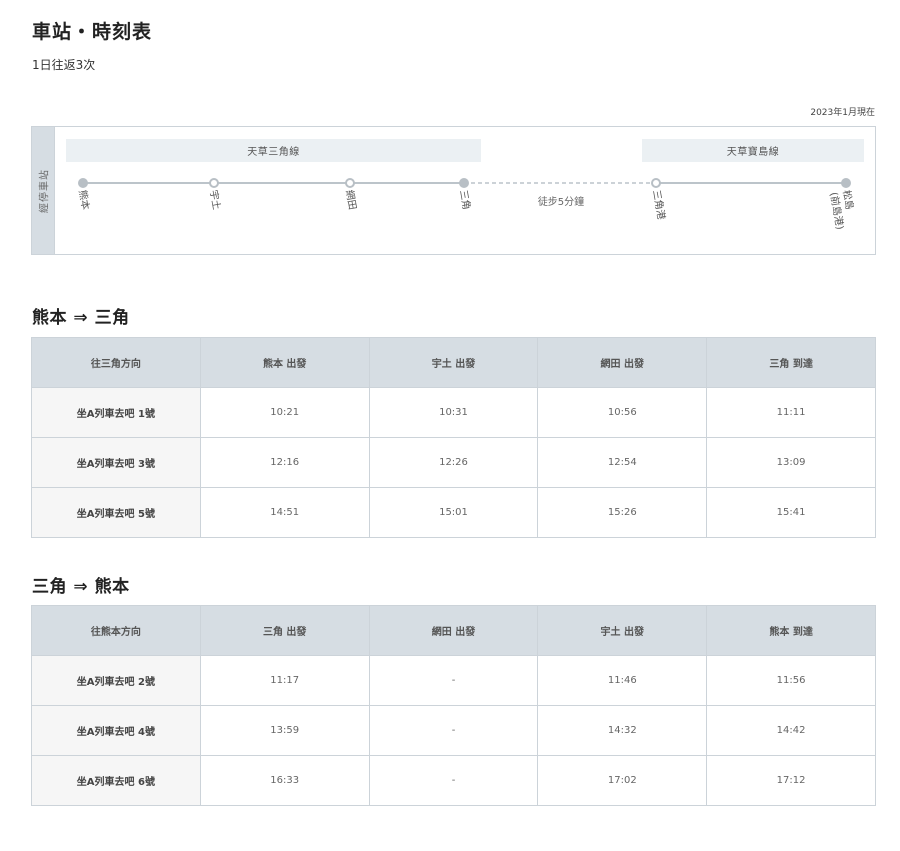 This screenshot has height=851, width=900. Describe the element at coordinates (622, 680) in the screenshot. I see `time-cell: 11:46` at that location.